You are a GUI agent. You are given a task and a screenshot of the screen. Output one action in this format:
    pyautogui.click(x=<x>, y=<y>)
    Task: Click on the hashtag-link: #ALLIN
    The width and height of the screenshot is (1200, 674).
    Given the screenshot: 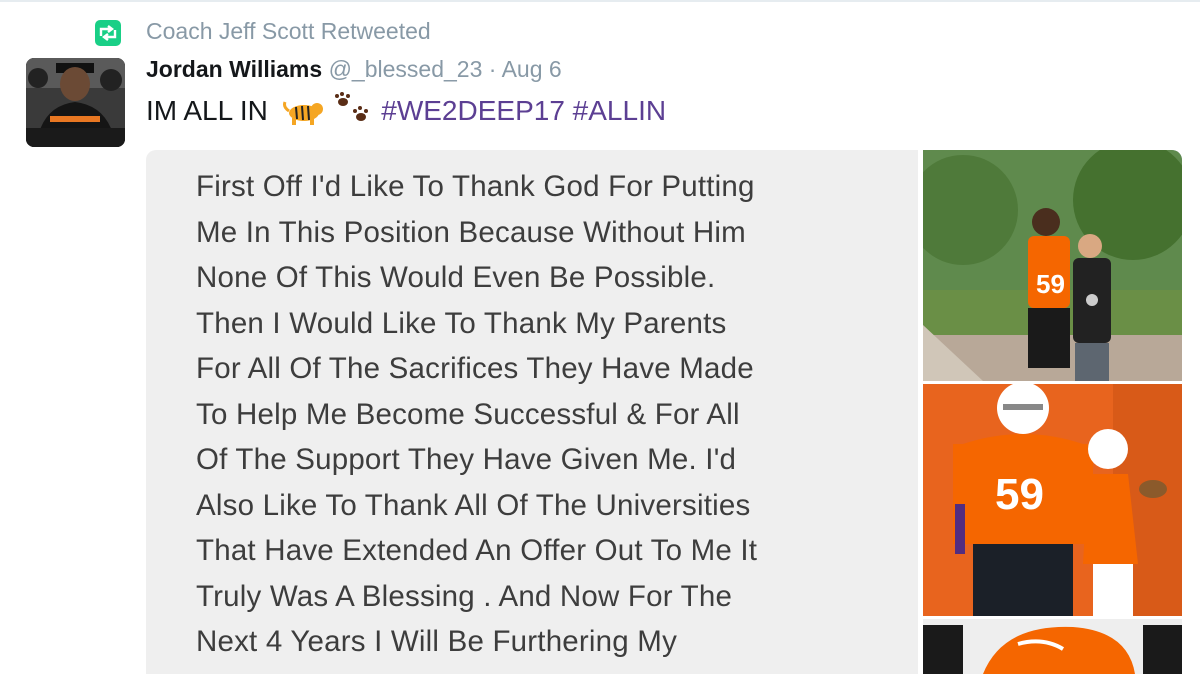 What is the action you would take?
    pyautogui.click(x=619, y=110)
    